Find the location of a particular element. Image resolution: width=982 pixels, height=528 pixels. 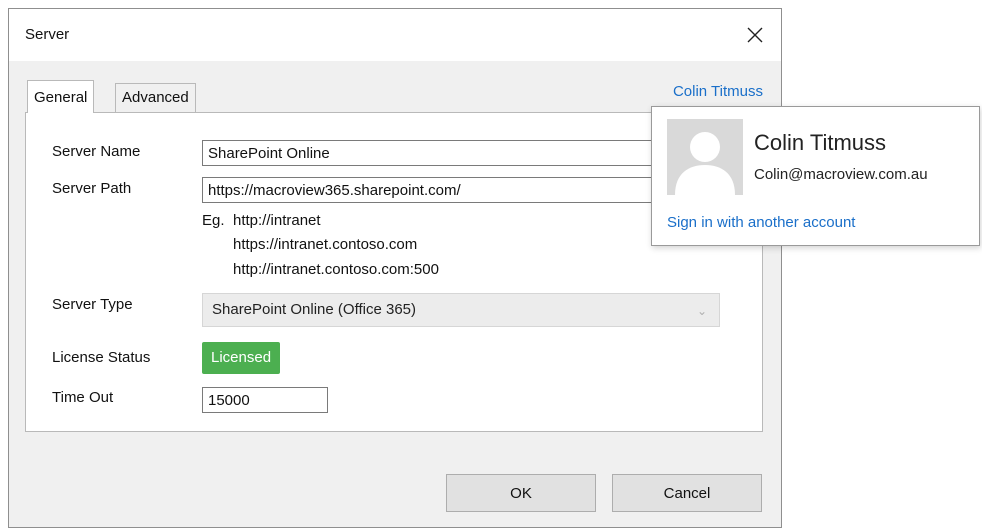

server-type-value: SharePoint Online (Office 365) is located at coordinates (314, 309).